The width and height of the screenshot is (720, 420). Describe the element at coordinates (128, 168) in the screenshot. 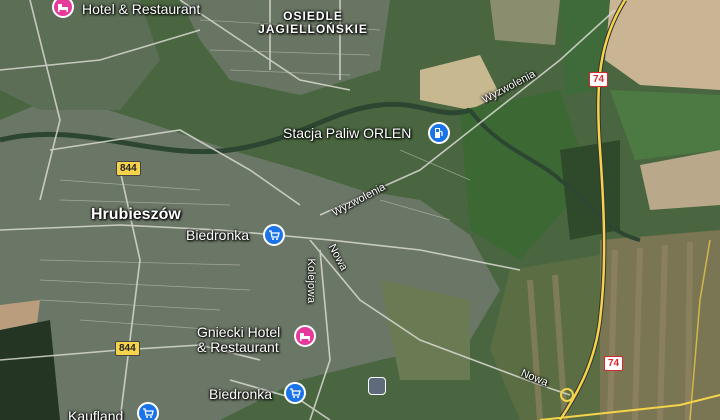

I see `road-shield-844-top: 844` at that location.